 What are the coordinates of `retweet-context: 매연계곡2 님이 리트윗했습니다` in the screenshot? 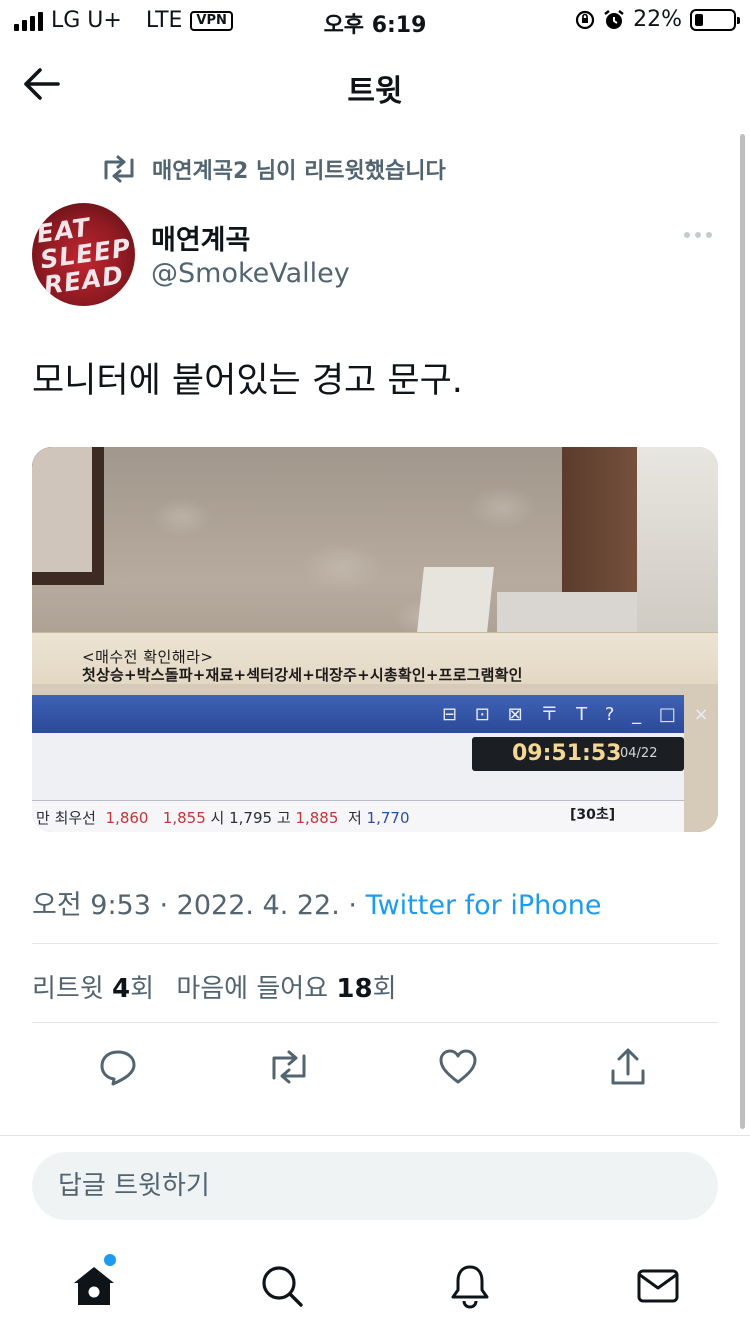 It's located at (273, 169).